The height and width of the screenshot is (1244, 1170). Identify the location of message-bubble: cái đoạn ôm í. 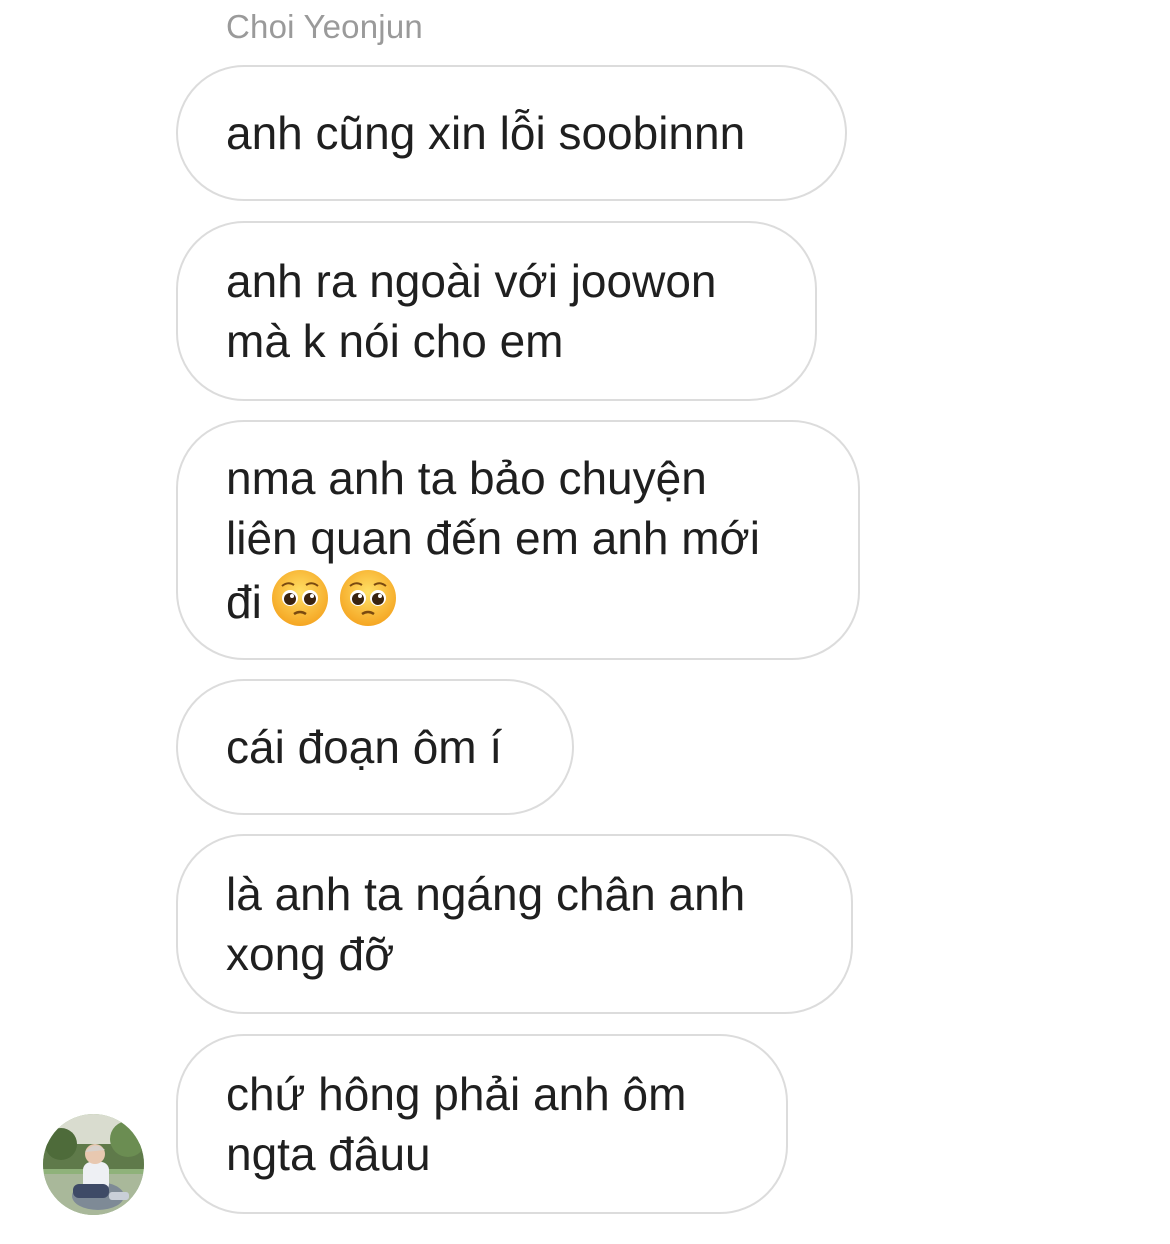
(375, 747).